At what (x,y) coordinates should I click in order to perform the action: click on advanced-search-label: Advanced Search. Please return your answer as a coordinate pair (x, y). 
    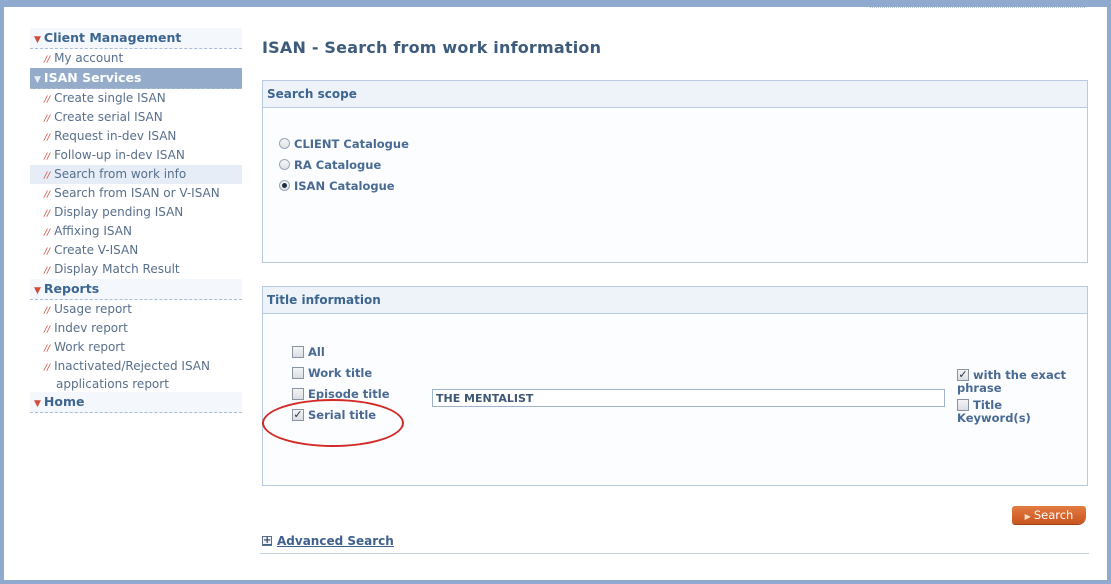
    Looking at the image, I should click on (335, 541).